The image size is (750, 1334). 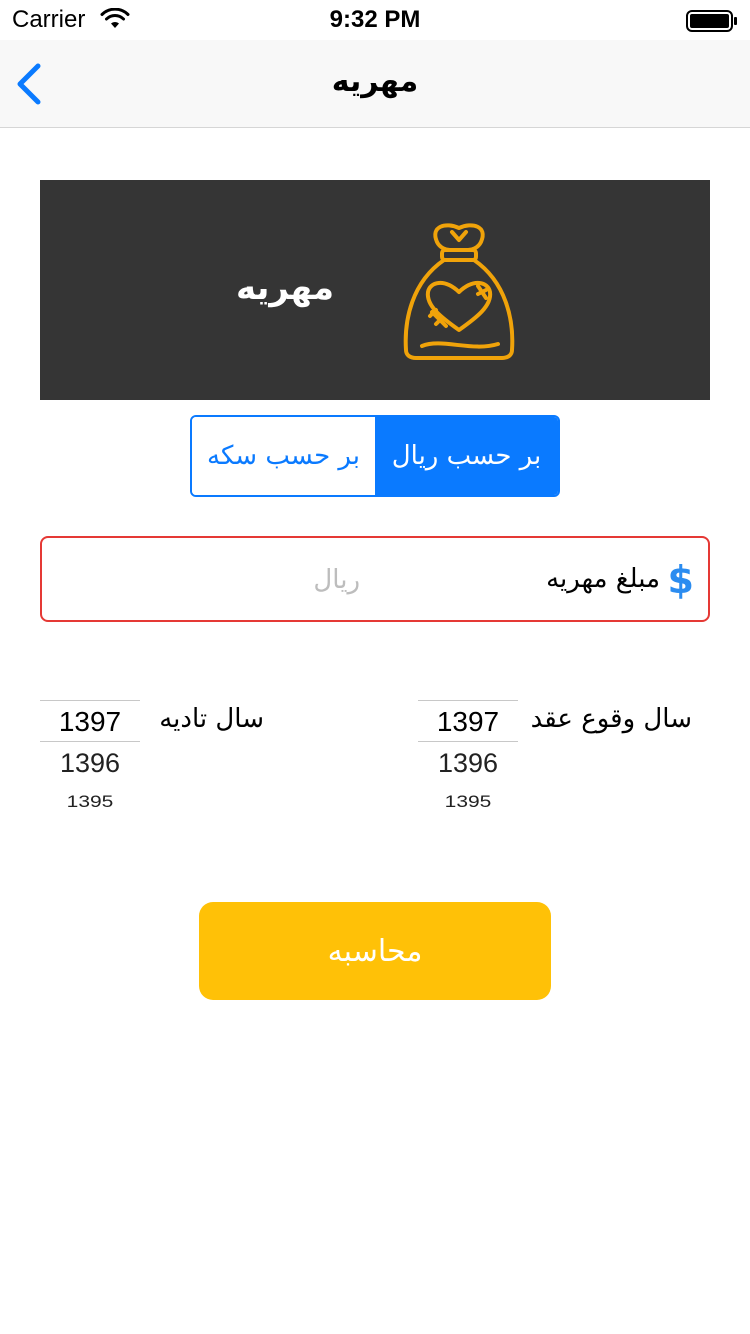 What do you see at coordinates (468, 763) in the screenshot?
I see `contract-year-option: 1396` at bounding box center [468, 763].